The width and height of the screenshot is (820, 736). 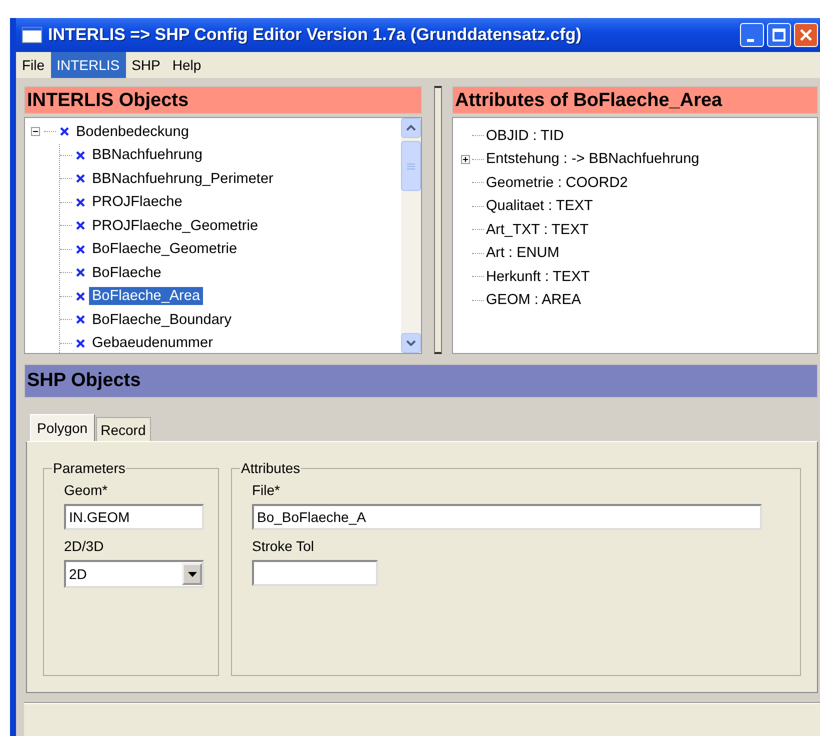 What do you see at coordinates (315, 573) in the screenshot?
I see `stroke-tolerance-field` at bounding box center [315, 573].